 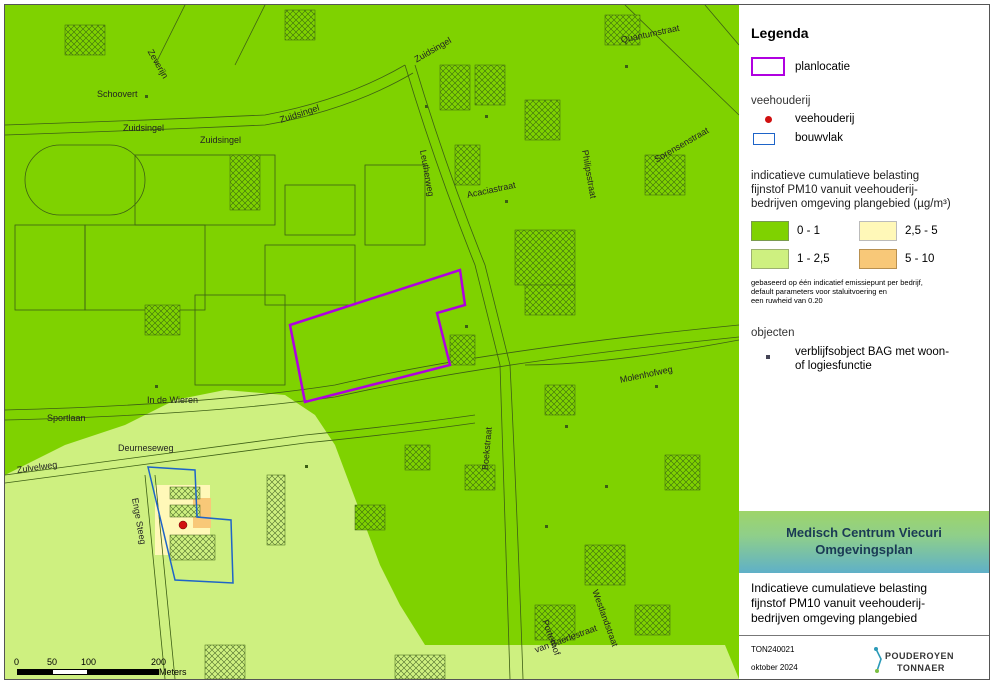 I want to click on veehouderij-label: veehouderij, so click(x=825, y=119).